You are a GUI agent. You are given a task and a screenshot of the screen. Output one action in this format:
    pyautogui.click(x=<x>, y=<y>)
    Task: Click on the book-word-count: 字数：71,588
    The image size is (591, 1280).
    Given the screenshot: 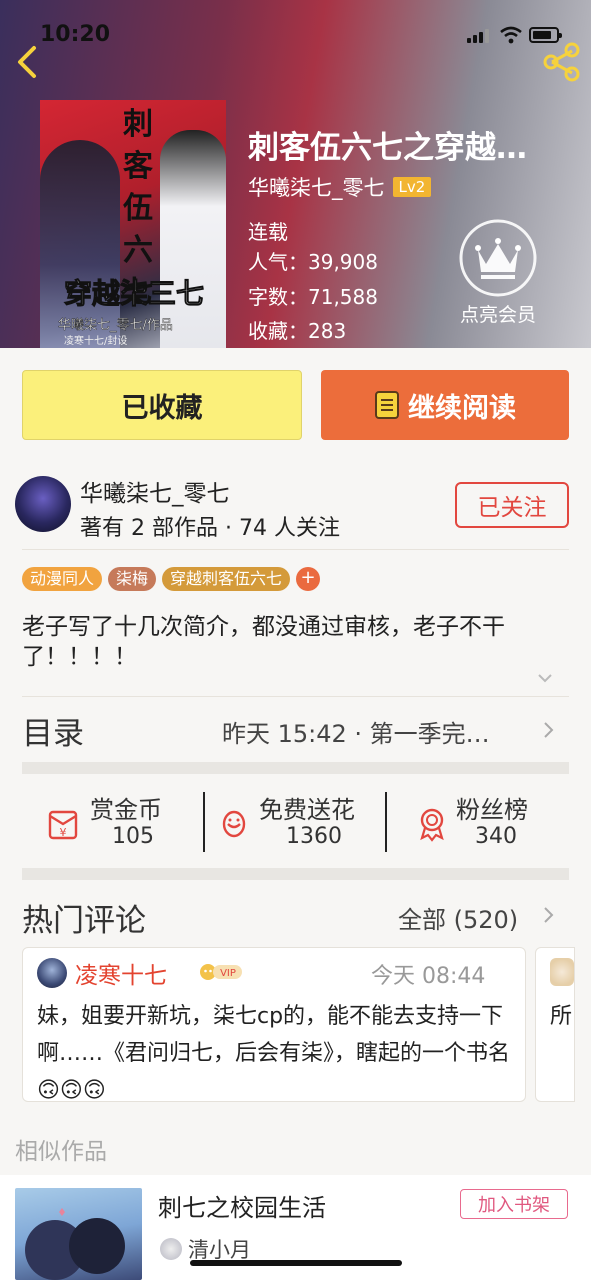 What is the action you would take?
    pyautogui.click(x=313, y=297)
    